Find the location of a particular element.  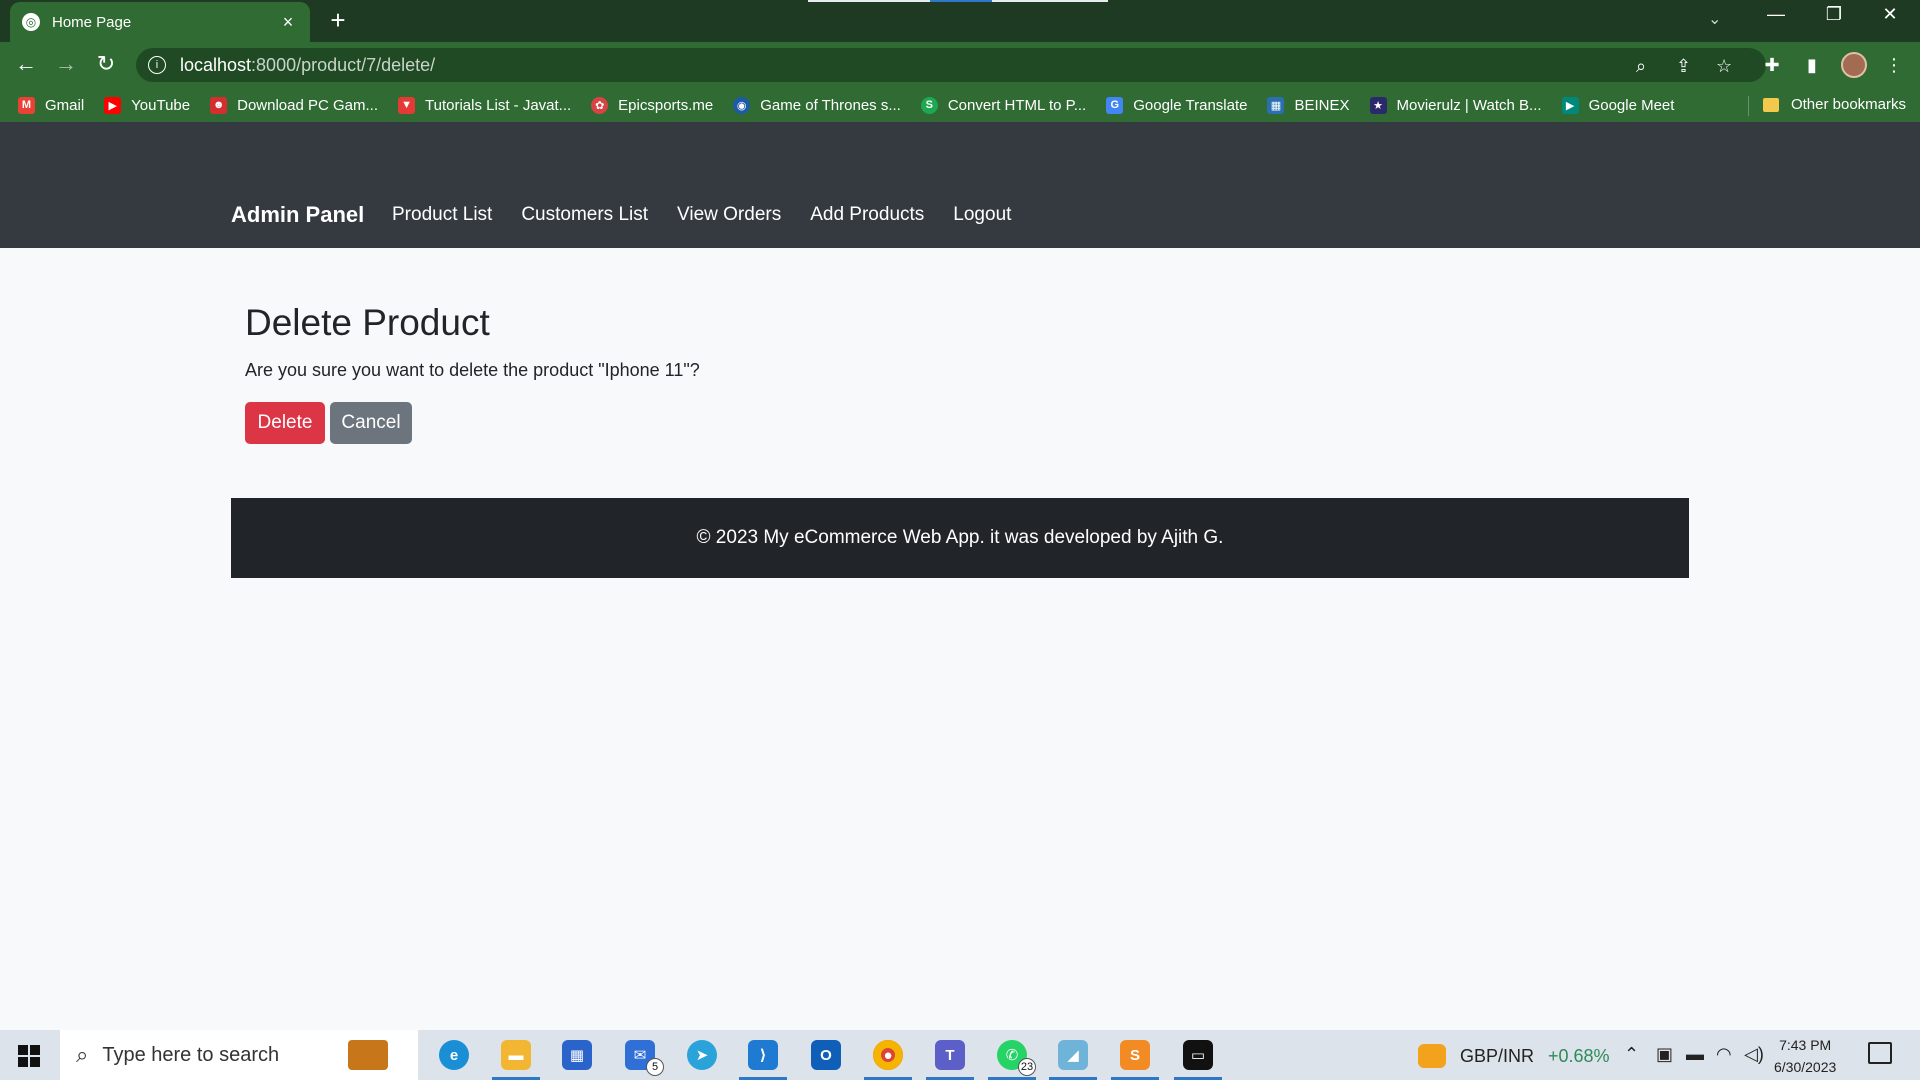

gmail-icon: M is located at coordinates (26, 105).